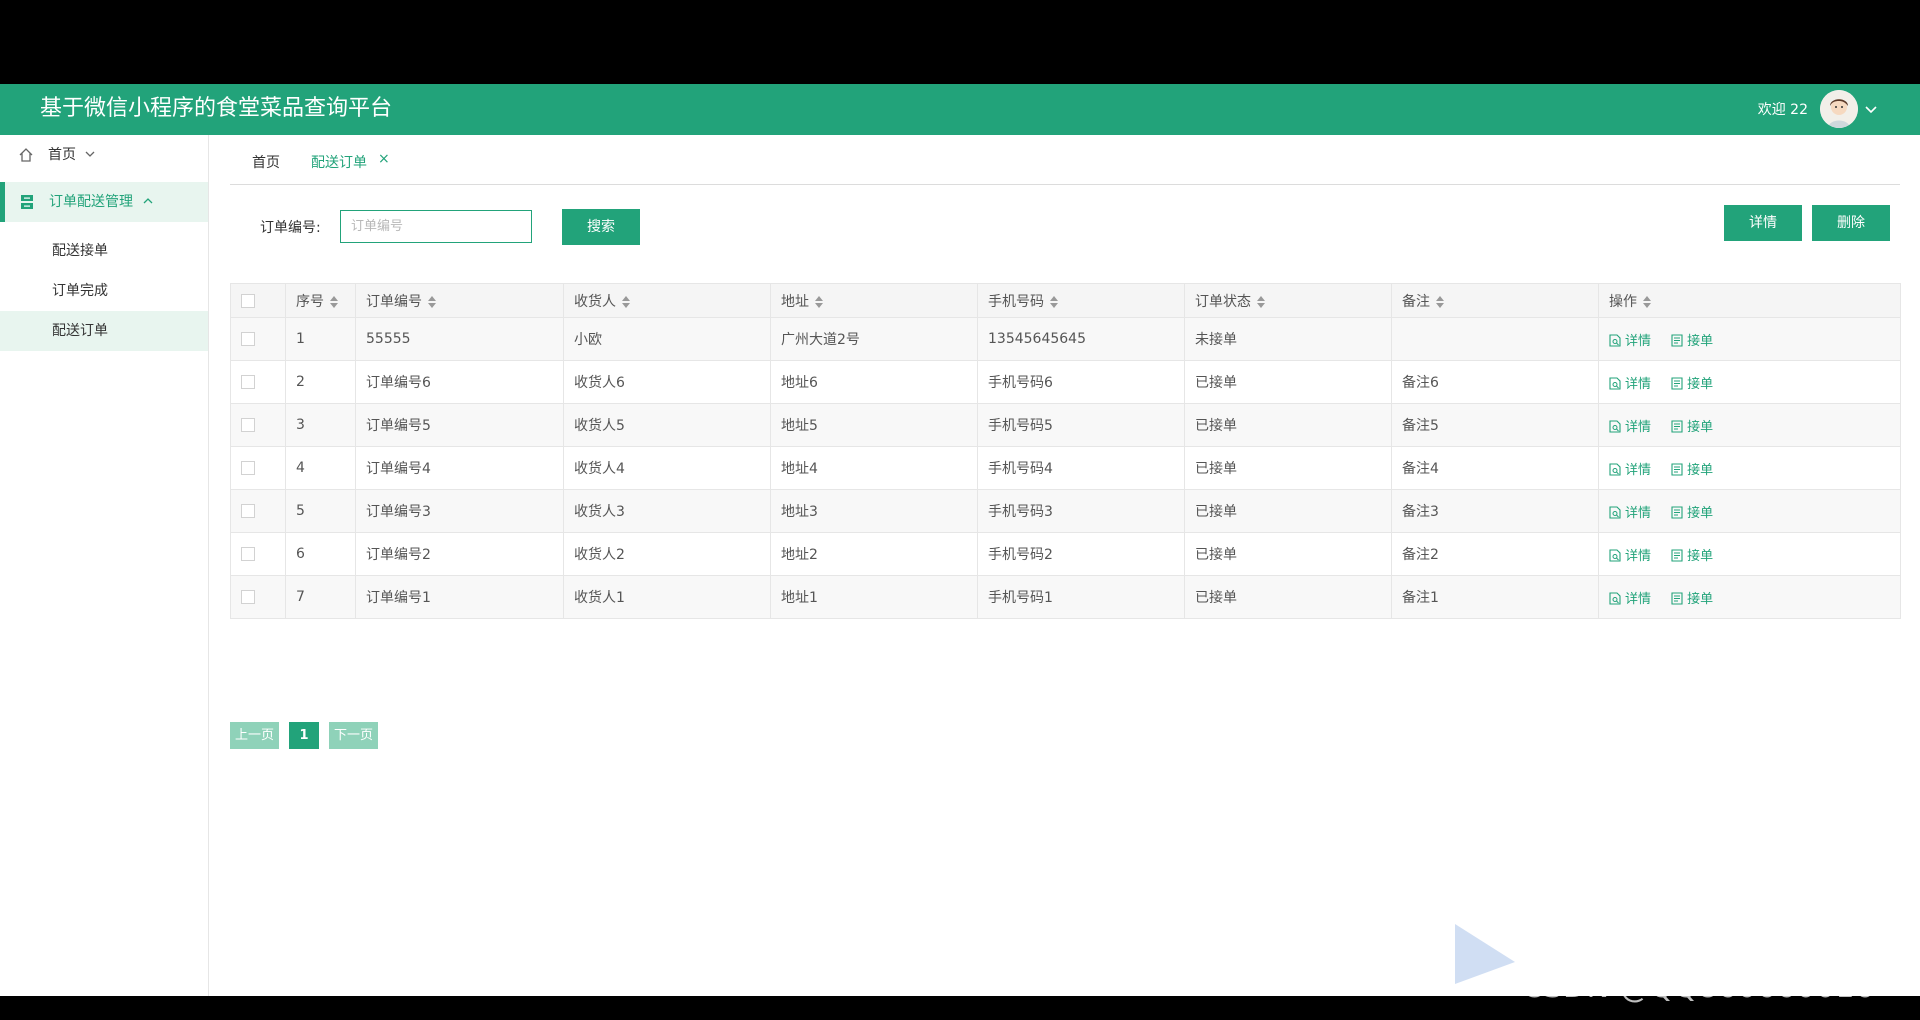  I want to click on cell-address: 广州大道2号, so click(874, 339).